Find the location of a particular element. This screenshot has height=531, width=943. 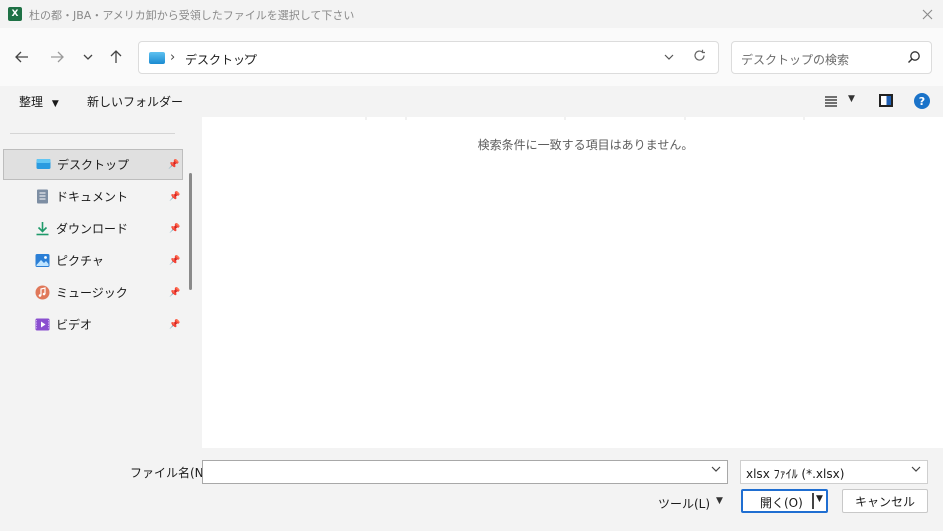

sidebar-item-desktop: デスクトップ 📌 is located at coordinates (93, 164).